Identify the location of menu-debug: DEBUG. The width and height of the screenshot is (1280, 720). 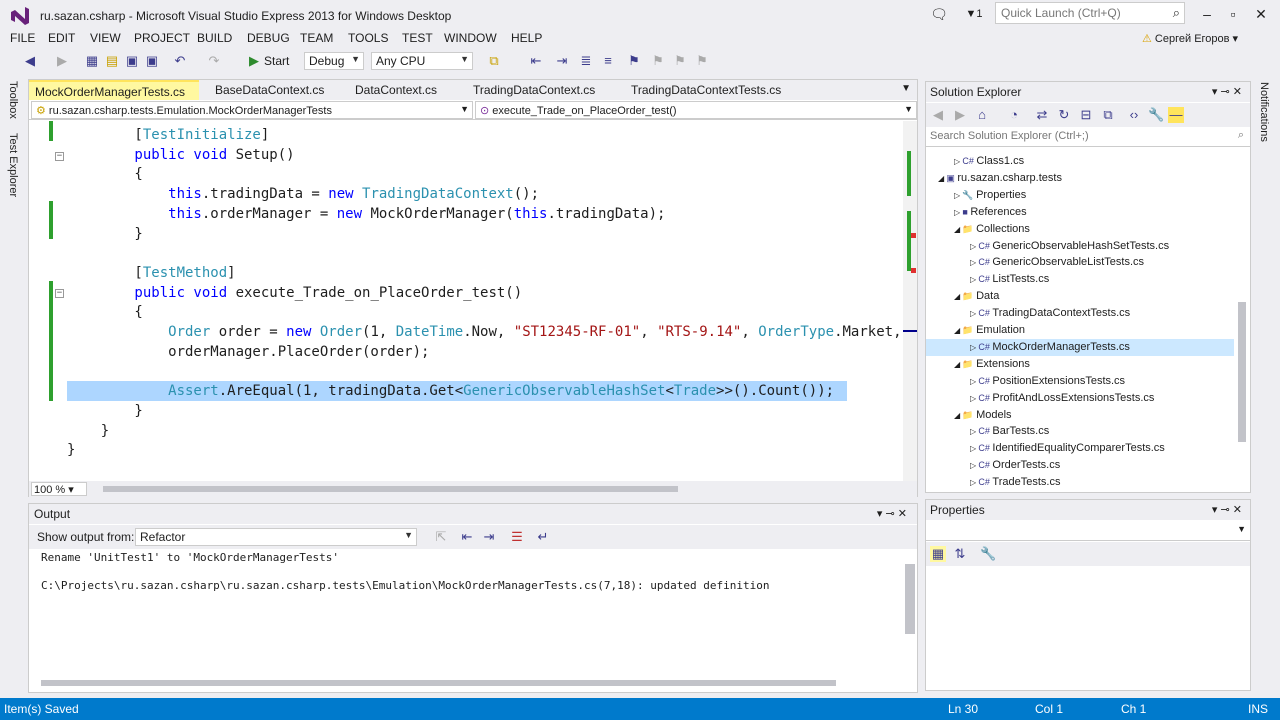
(268, 38).